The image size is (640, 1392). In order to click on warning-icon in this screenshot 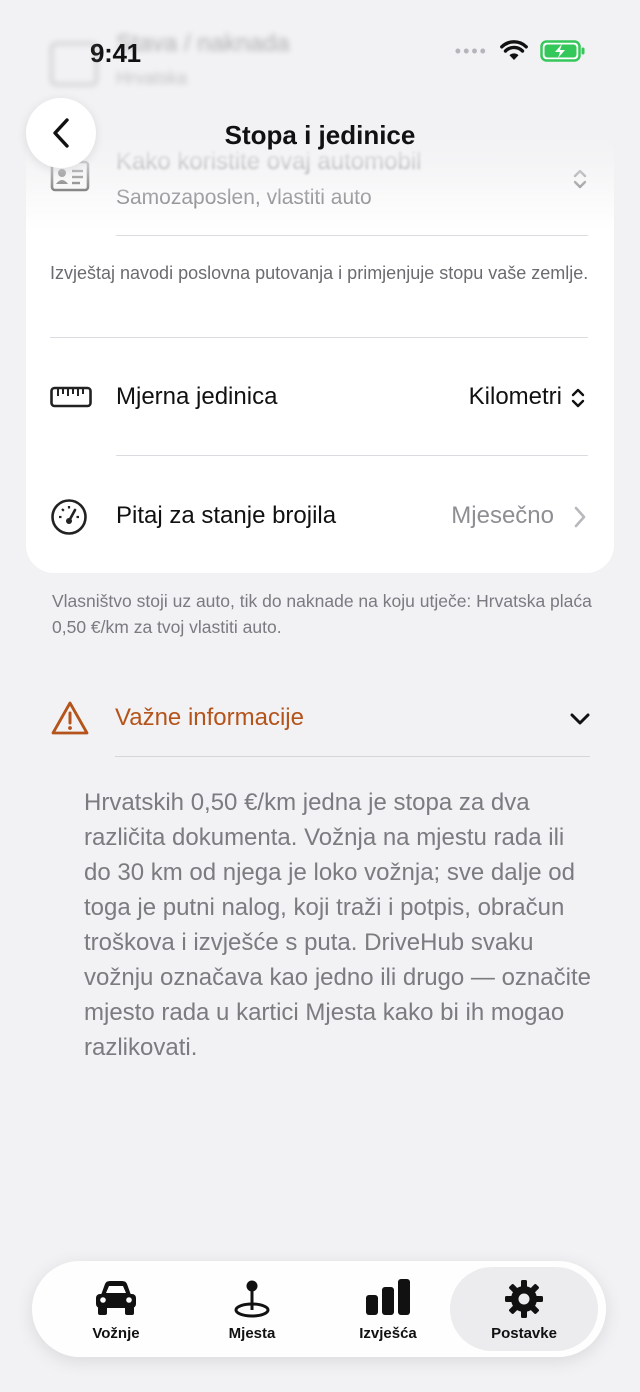, I will do `click(70, 718)`.